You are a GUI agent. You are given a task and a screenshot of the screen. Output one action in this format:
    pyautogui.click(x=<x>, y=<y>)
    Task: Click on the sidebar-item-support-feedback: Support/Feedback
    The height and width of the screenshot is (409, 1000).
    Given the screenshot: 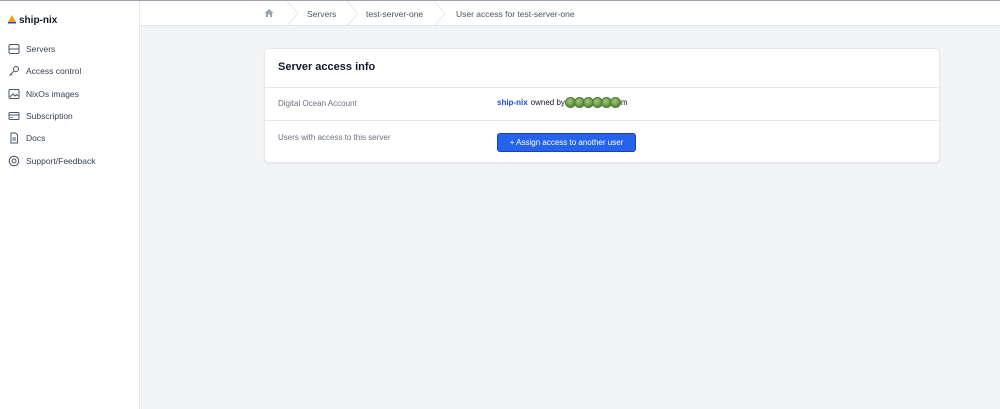 What is the action you would take?
    pyautogui.click(x=69, y=160)
    